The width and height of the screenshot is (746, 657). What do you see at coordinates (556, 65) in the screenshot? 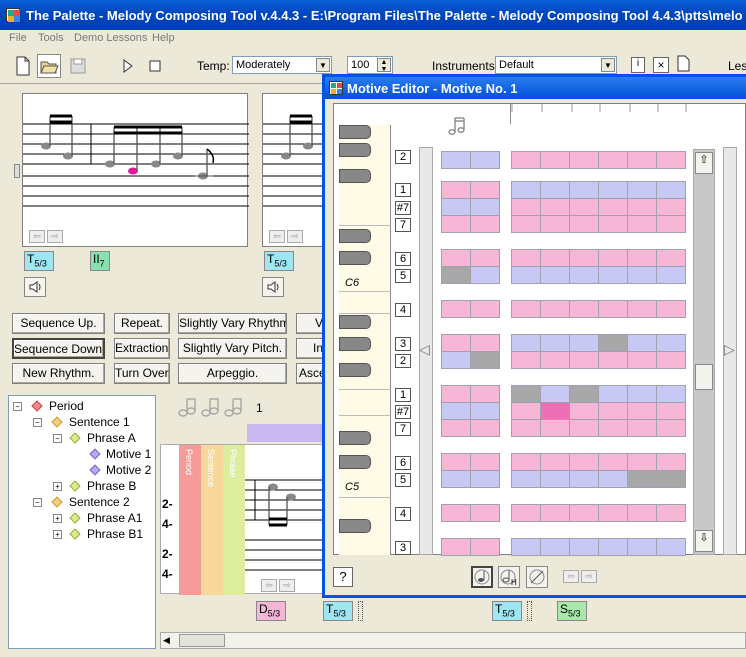
I see `instruments-select: Default ▼` at bounding box center [556, 65].